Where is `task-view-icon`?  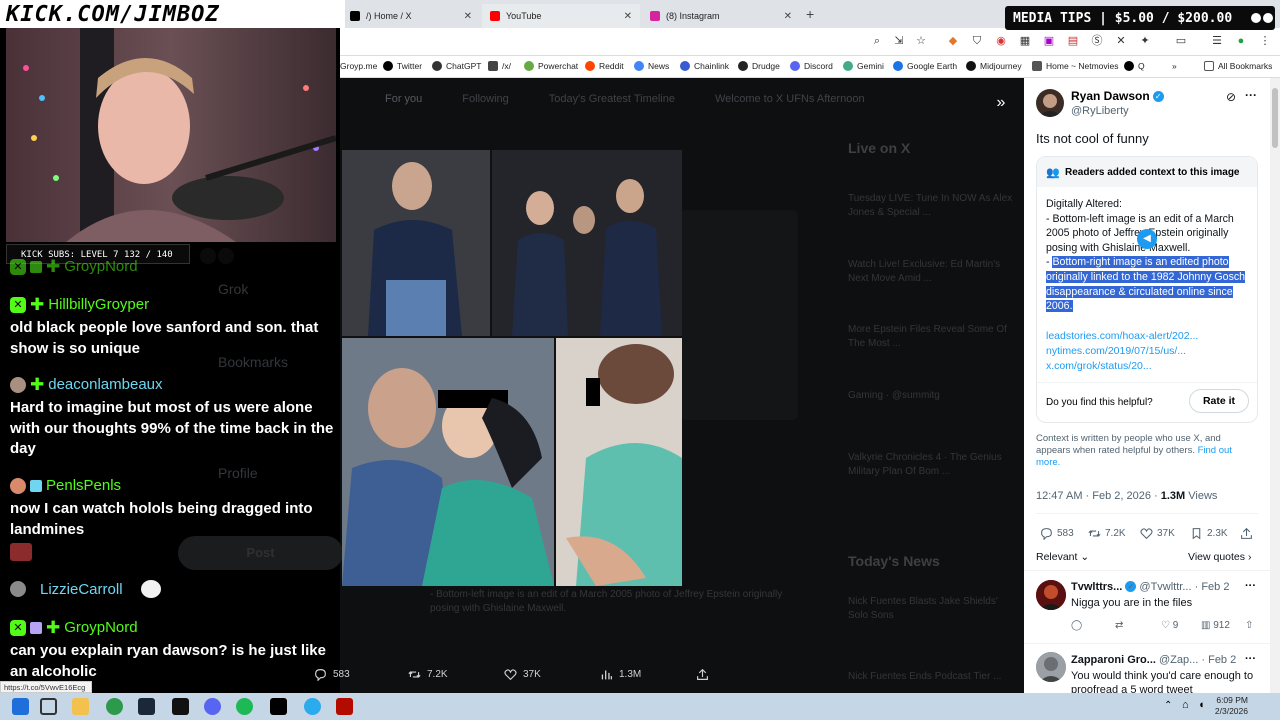
task-view-icon is located at coordinates (48, 706).